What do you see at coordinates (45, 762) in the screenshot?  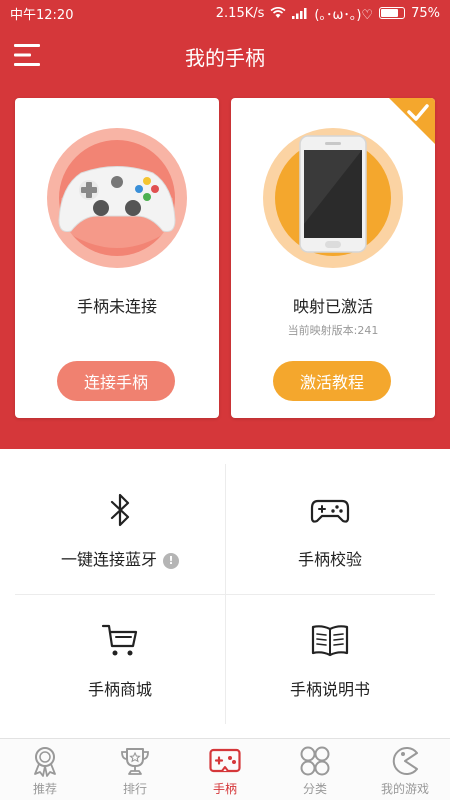 I see `medal-icon` at bounding box center [45, 762].